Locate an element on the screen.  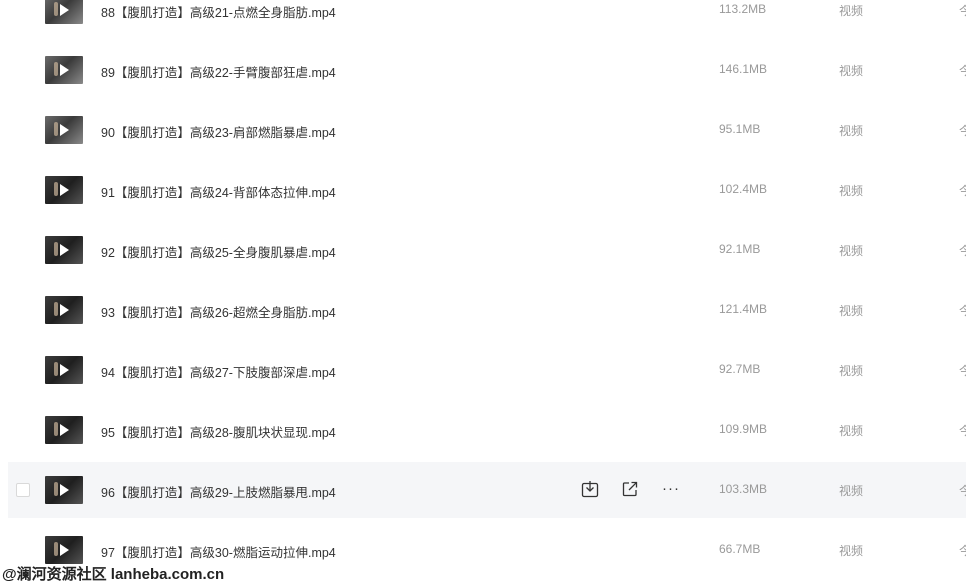
file-name: 96【腹肌打造】高级29-上肢燃脂暴甩.mp4 is located at coordinates (218, 491).